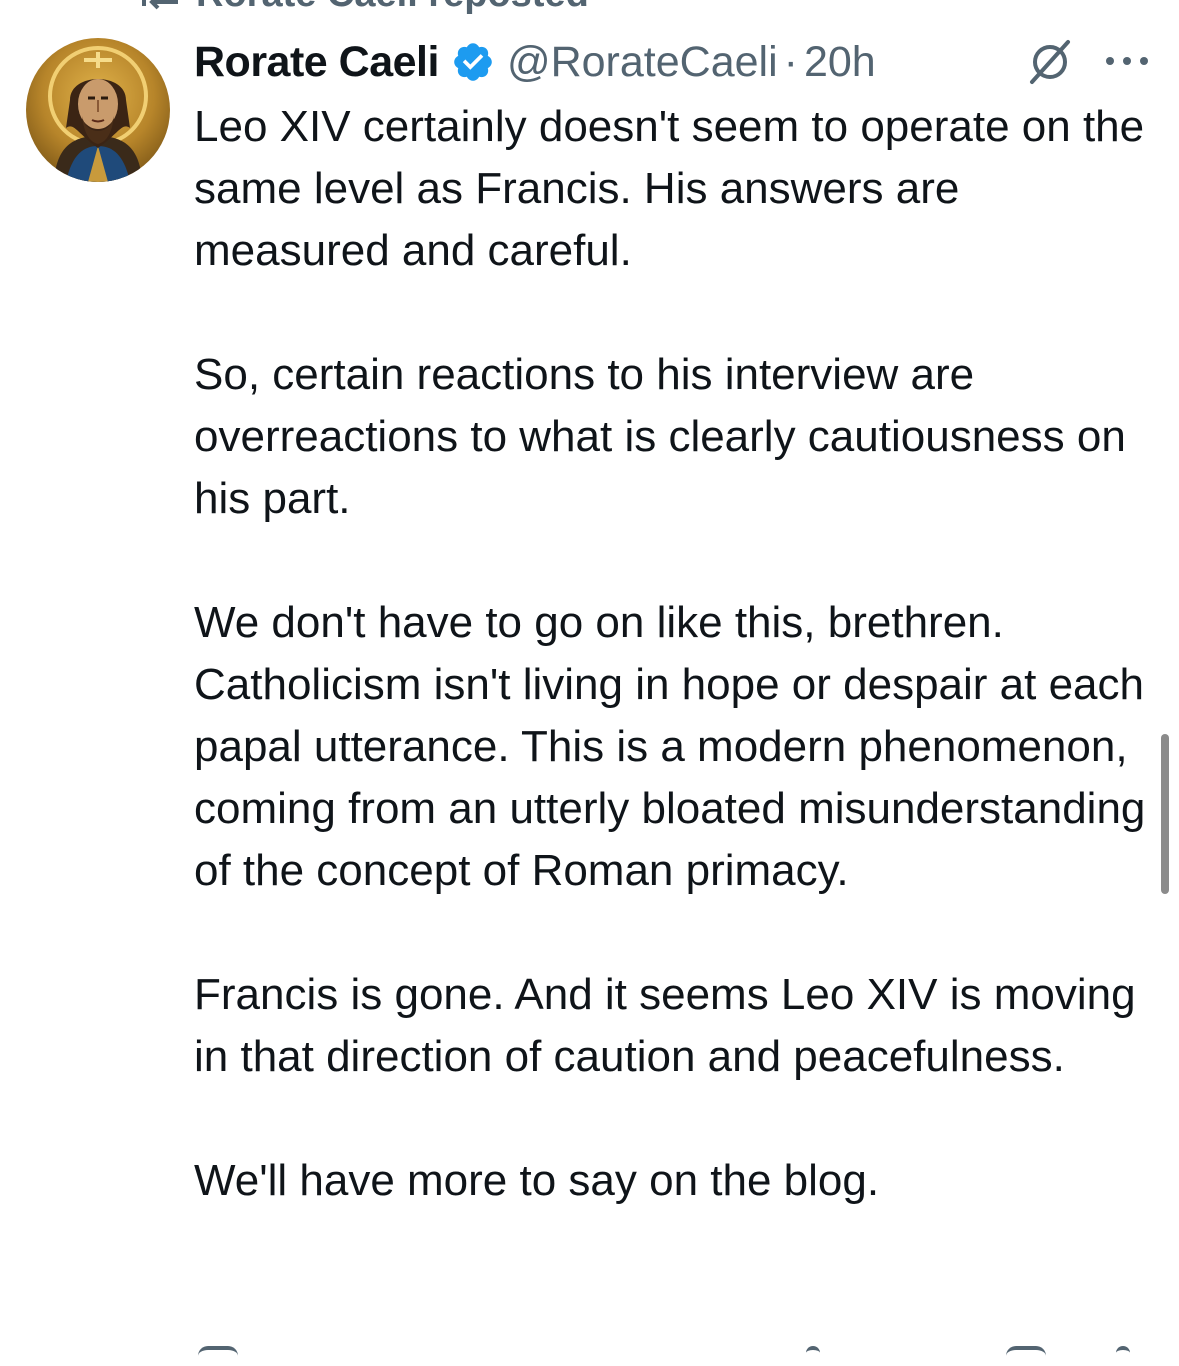 This screenshot has height=1366, width=1179. I want to click on share-icon, so click(1123, 1352).